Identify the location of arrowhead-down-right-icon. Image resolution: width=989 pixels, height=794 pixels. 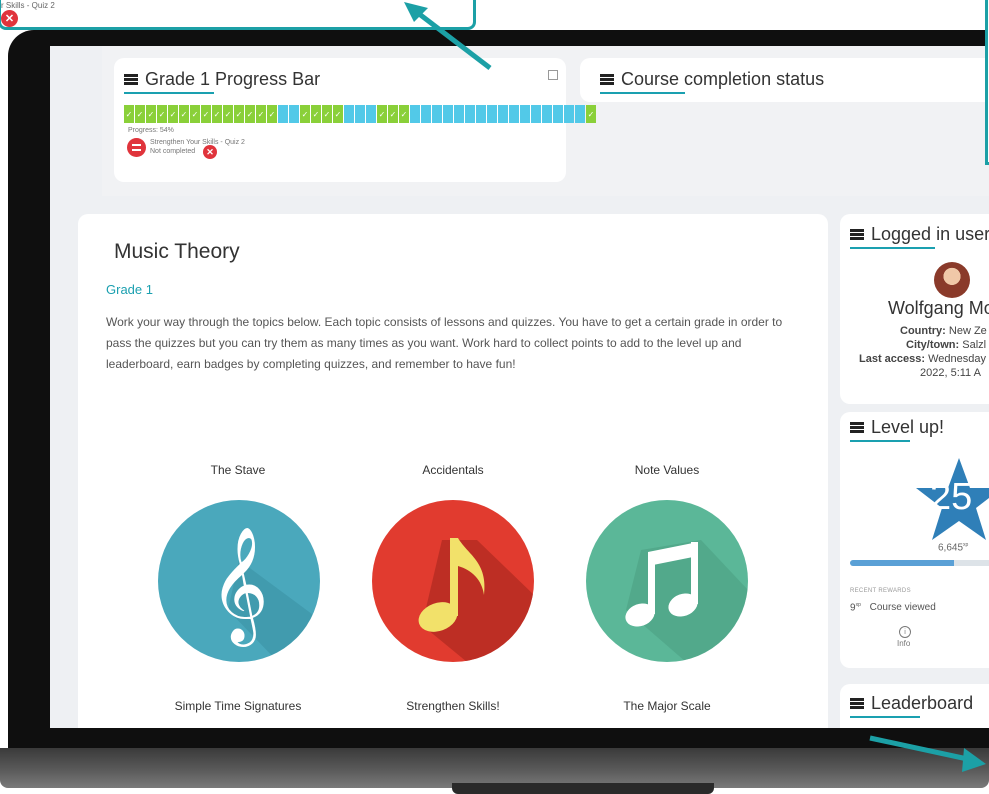
(974, 760).